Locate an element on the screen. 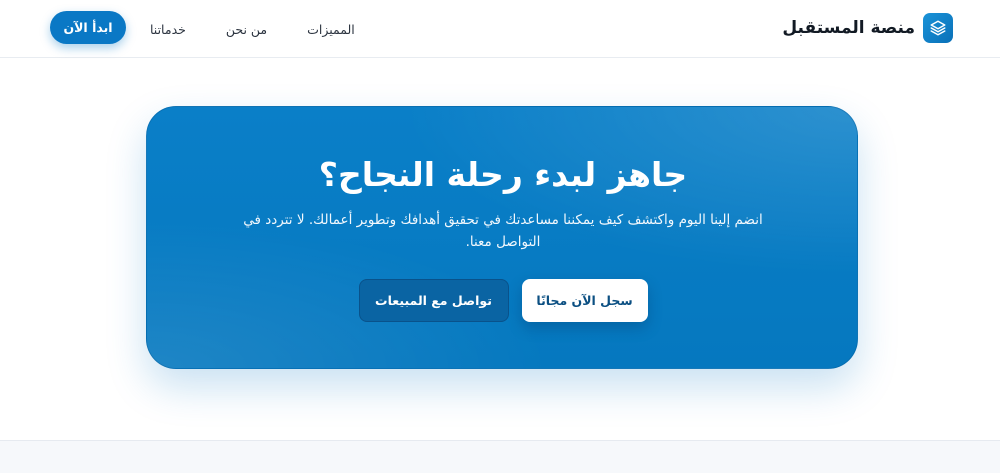 The height and width of the screenshot is (473, 1000). brand-name: منصة المستقبل is located at coordinates (848, 28).